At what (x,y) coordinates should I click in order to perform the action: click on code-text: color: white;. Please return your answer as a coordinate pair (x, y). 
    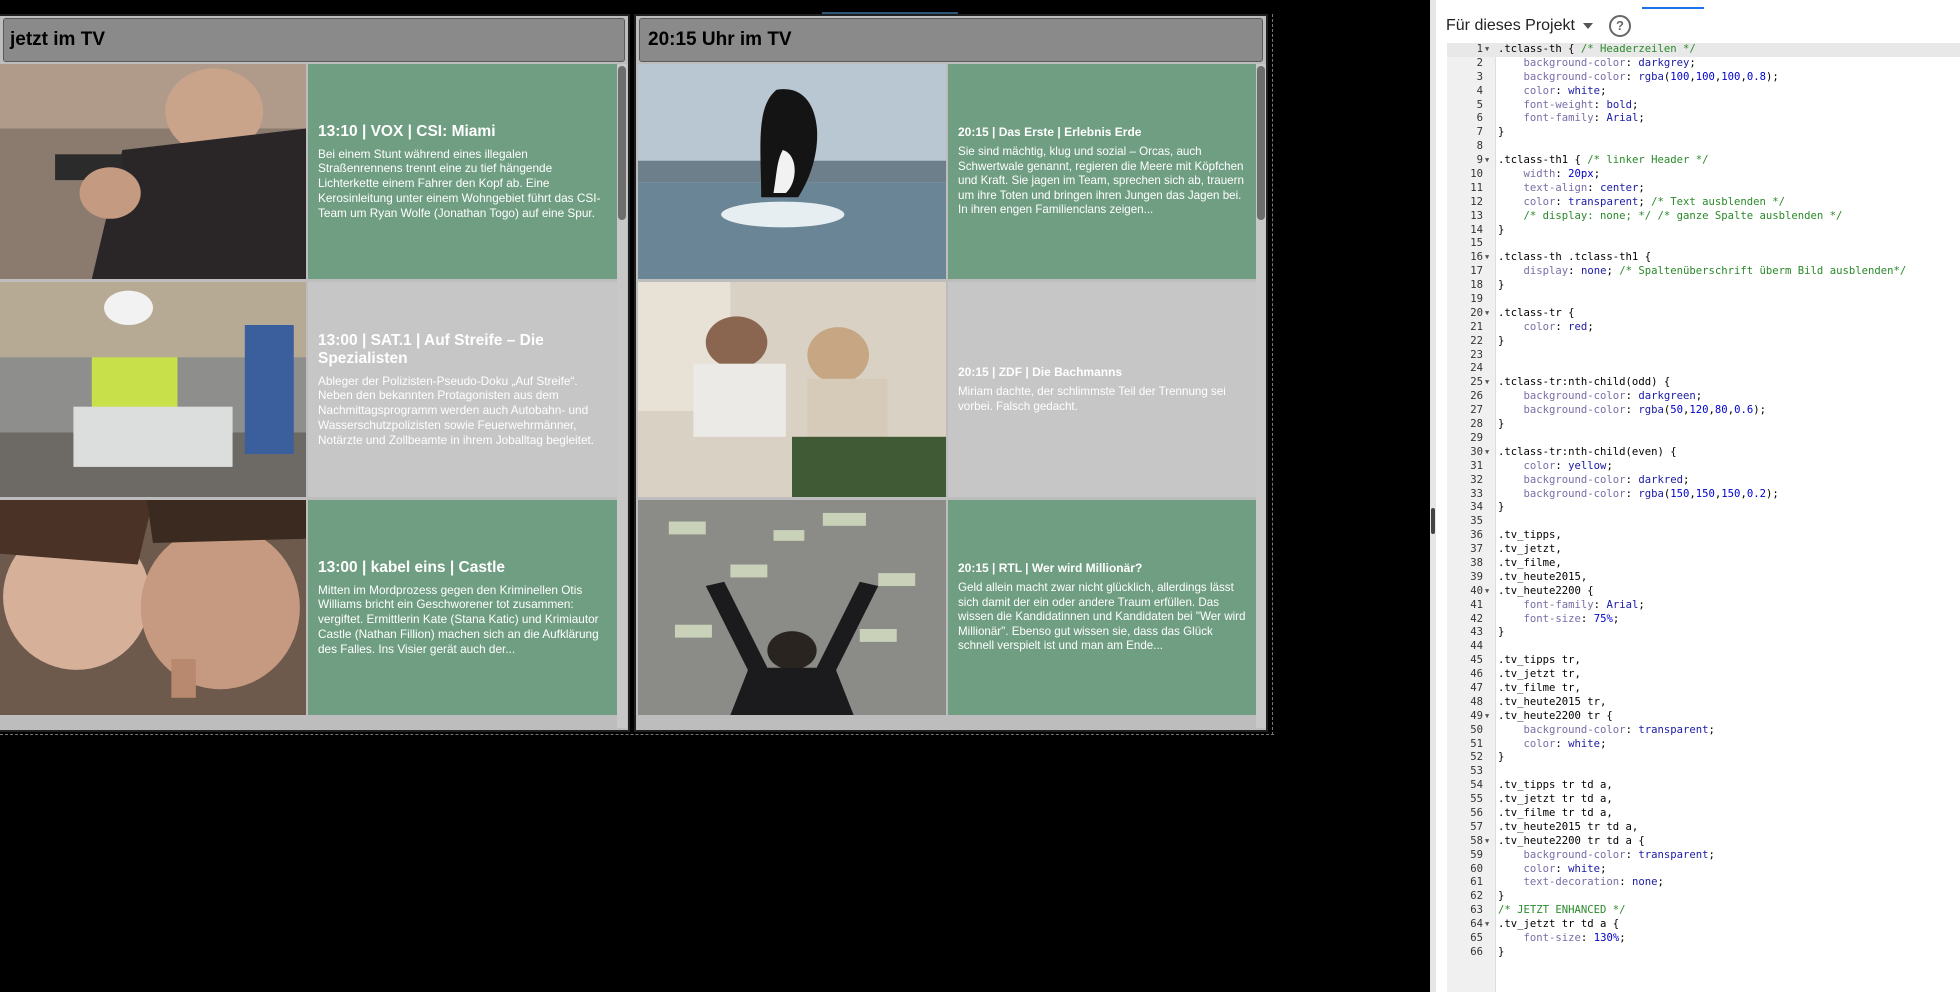
    Looking at the image, I should click on (1552, 92).